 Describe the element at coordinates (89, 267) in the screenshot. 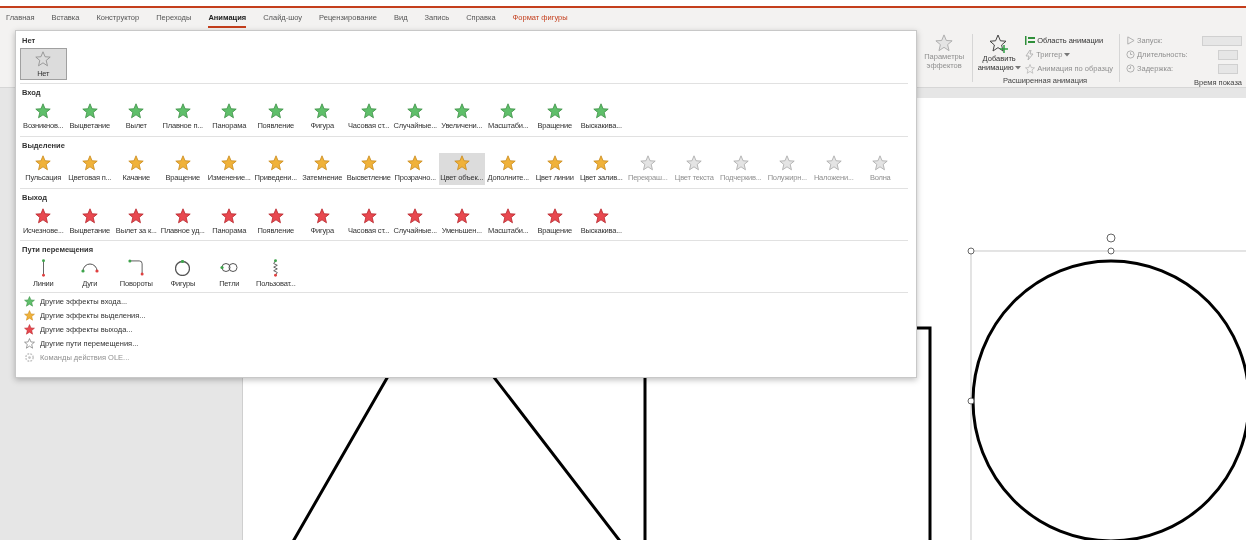

I see `path-arc-icon` at that location.